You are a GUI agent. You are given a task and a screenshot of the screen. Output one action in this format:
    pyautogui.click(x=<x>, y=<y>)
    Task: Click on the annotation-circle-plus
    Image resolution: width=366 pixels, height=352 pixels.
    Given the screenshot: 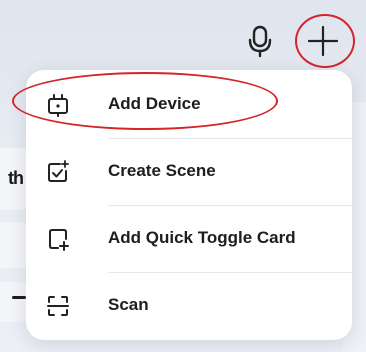 What is the action you would take?
    pyautogui.click(x=325, y=41)
    